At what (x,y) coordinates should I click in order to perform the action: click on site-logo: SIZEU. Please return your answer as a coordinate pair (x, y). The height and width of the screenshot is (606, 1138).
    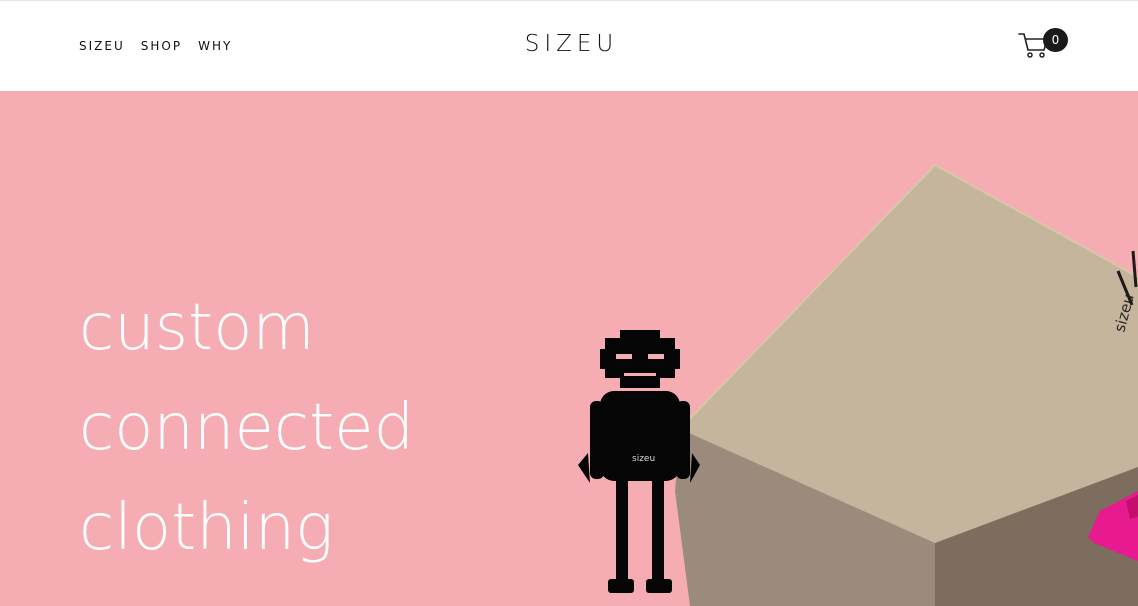
    Looking at the image, I should click on (569, 44).